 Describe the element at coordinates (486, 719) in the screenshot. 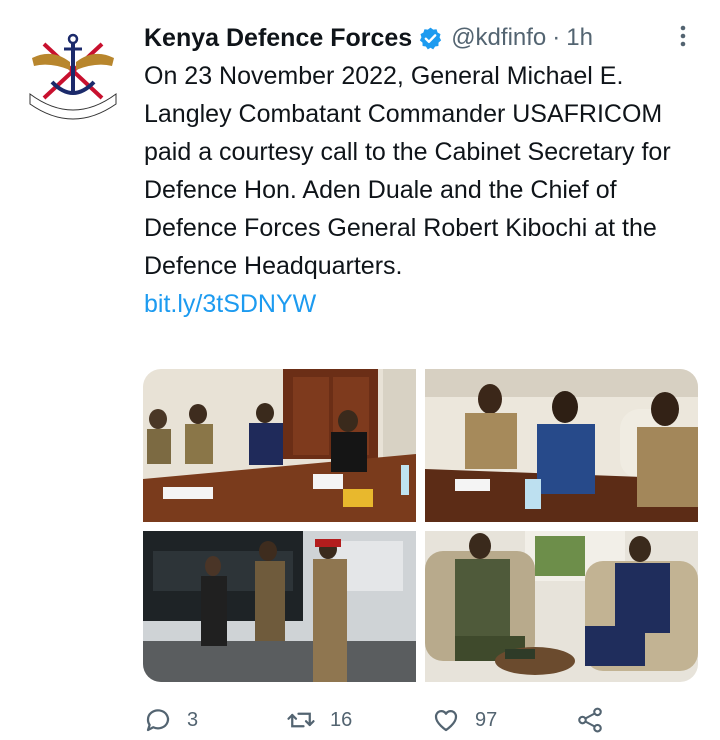

I see `like-count: 97` at that location.